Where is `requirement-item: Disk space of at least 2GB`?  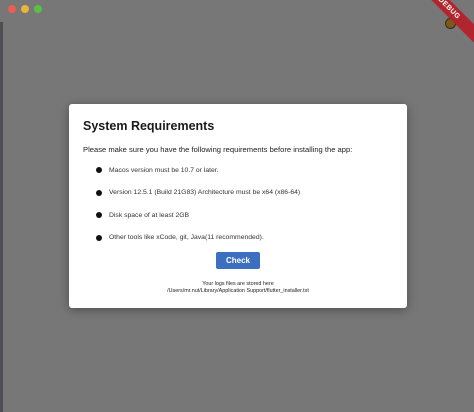
requirement-item: Disk space of at least 2GB is located at coordinates (198, 215).